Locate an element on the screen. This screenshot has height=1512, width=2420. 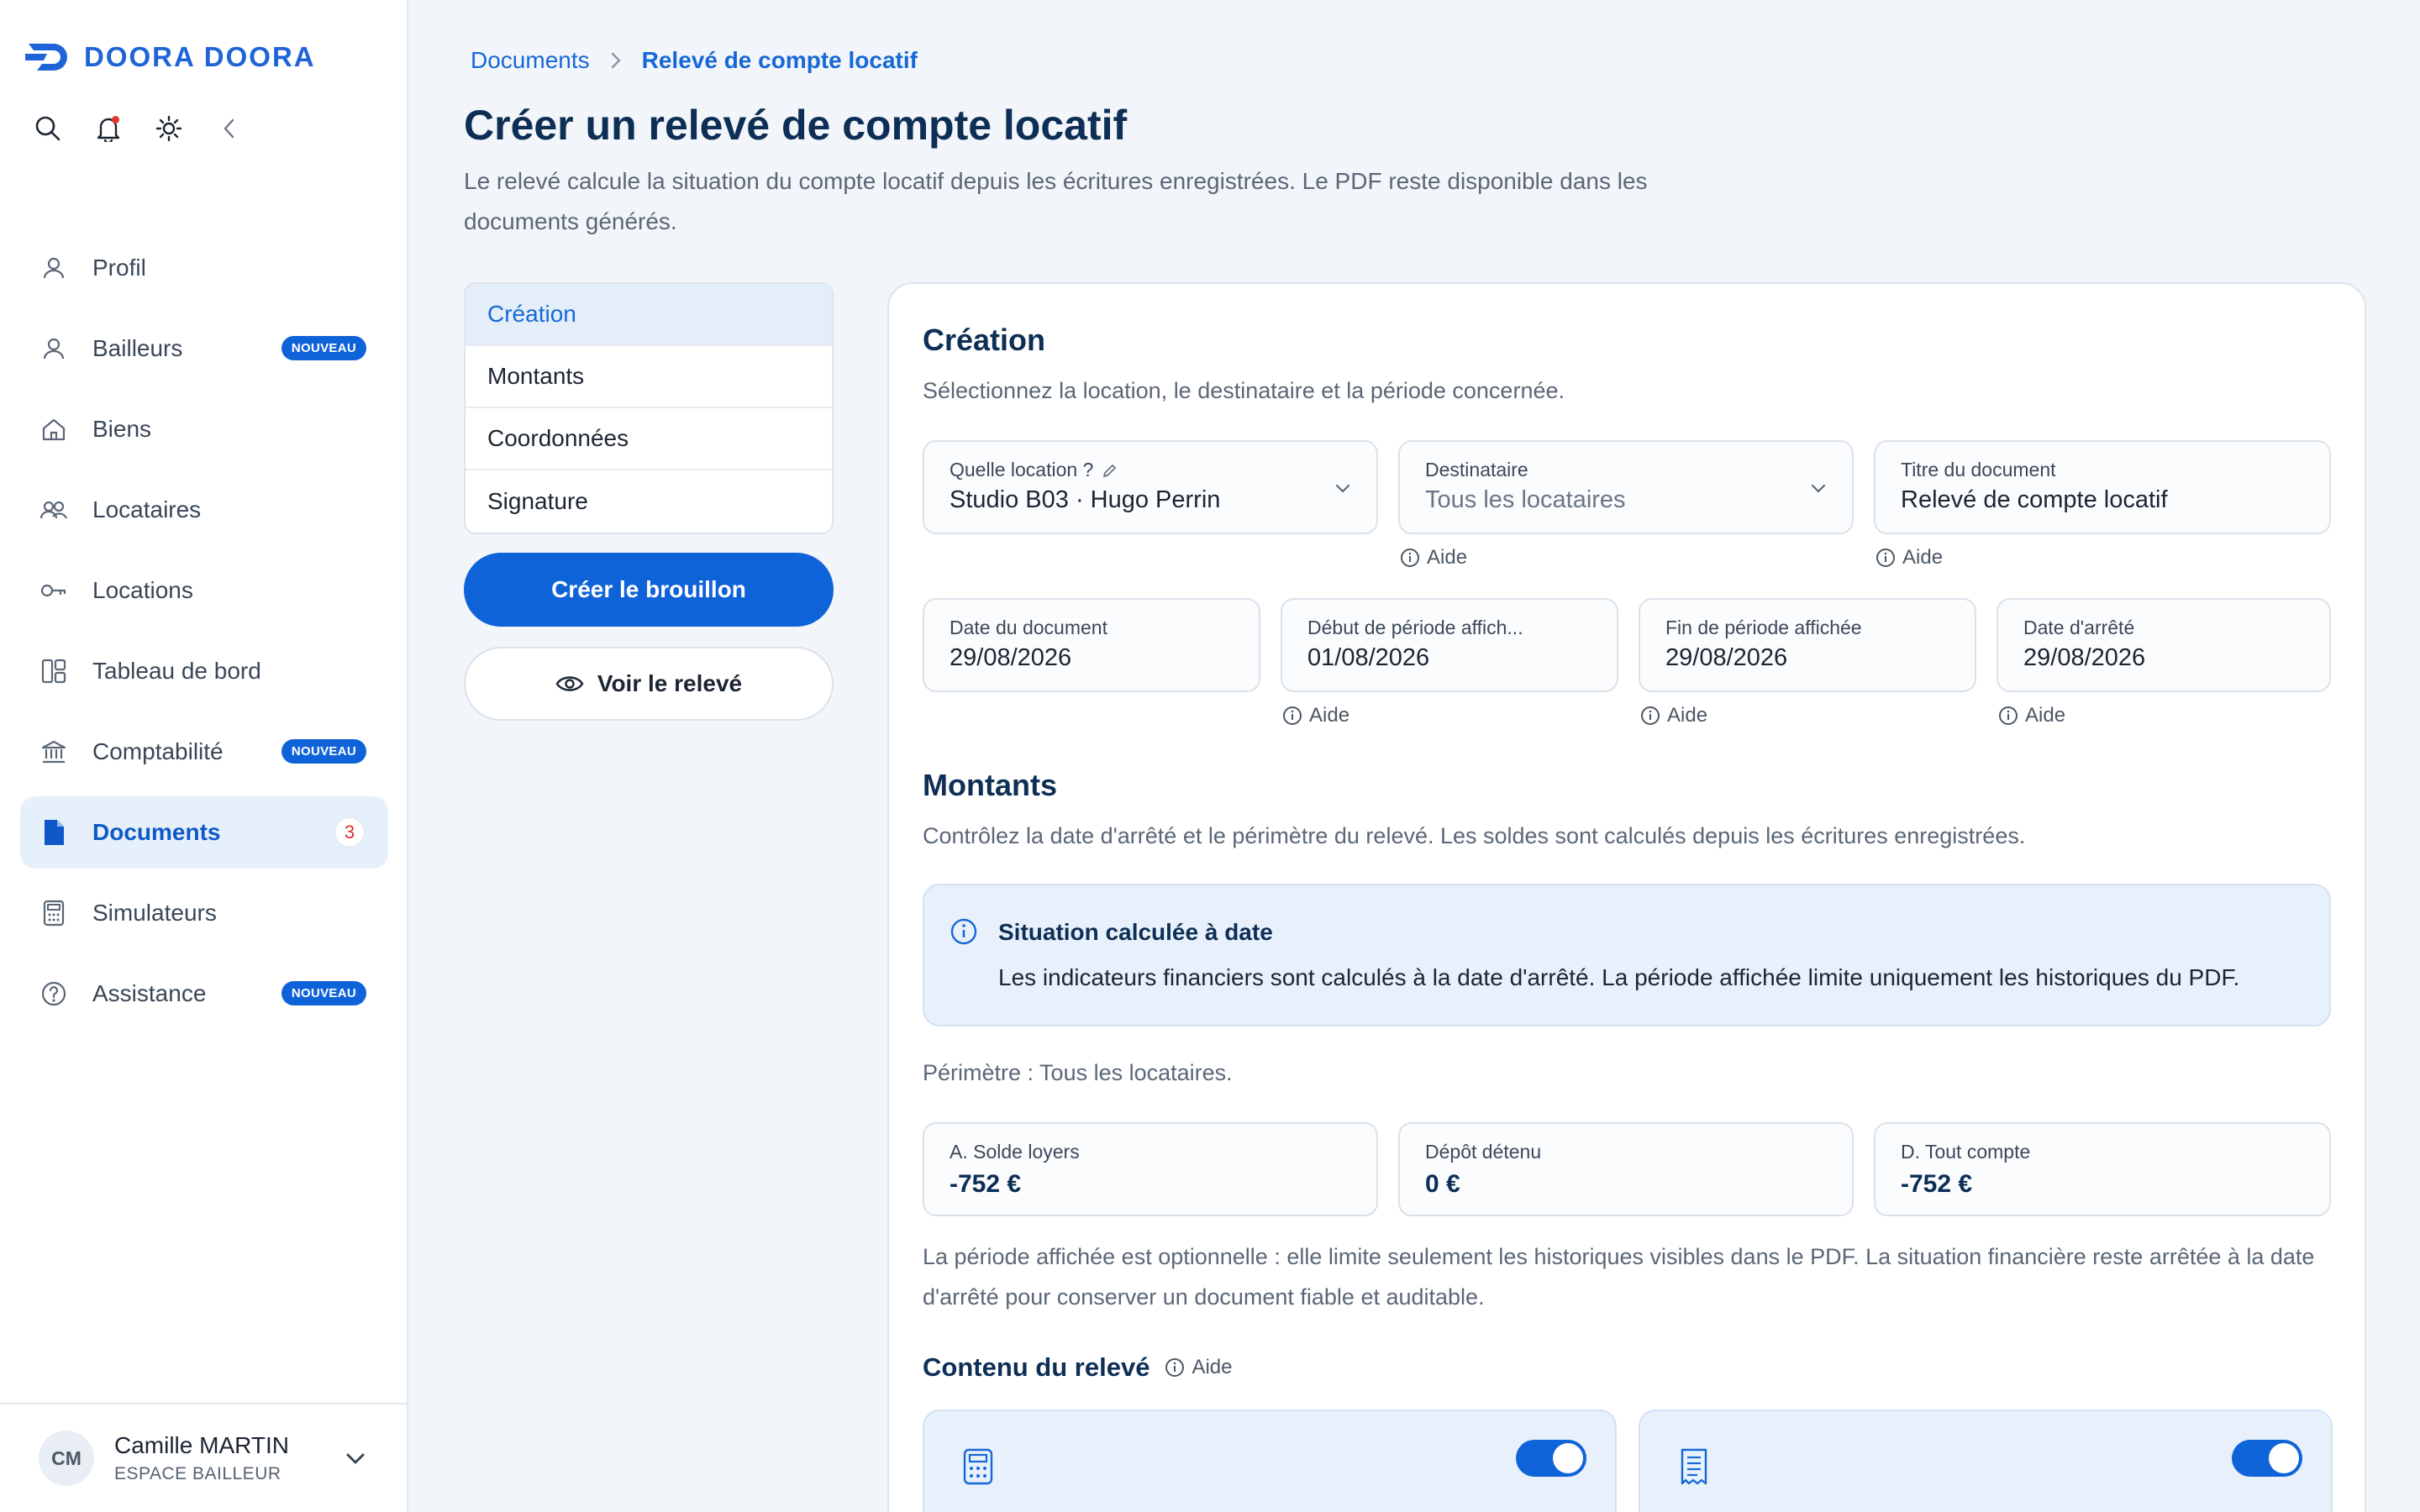
sidebar-item-label: Comptabilité is located at coordinates (158, 751).